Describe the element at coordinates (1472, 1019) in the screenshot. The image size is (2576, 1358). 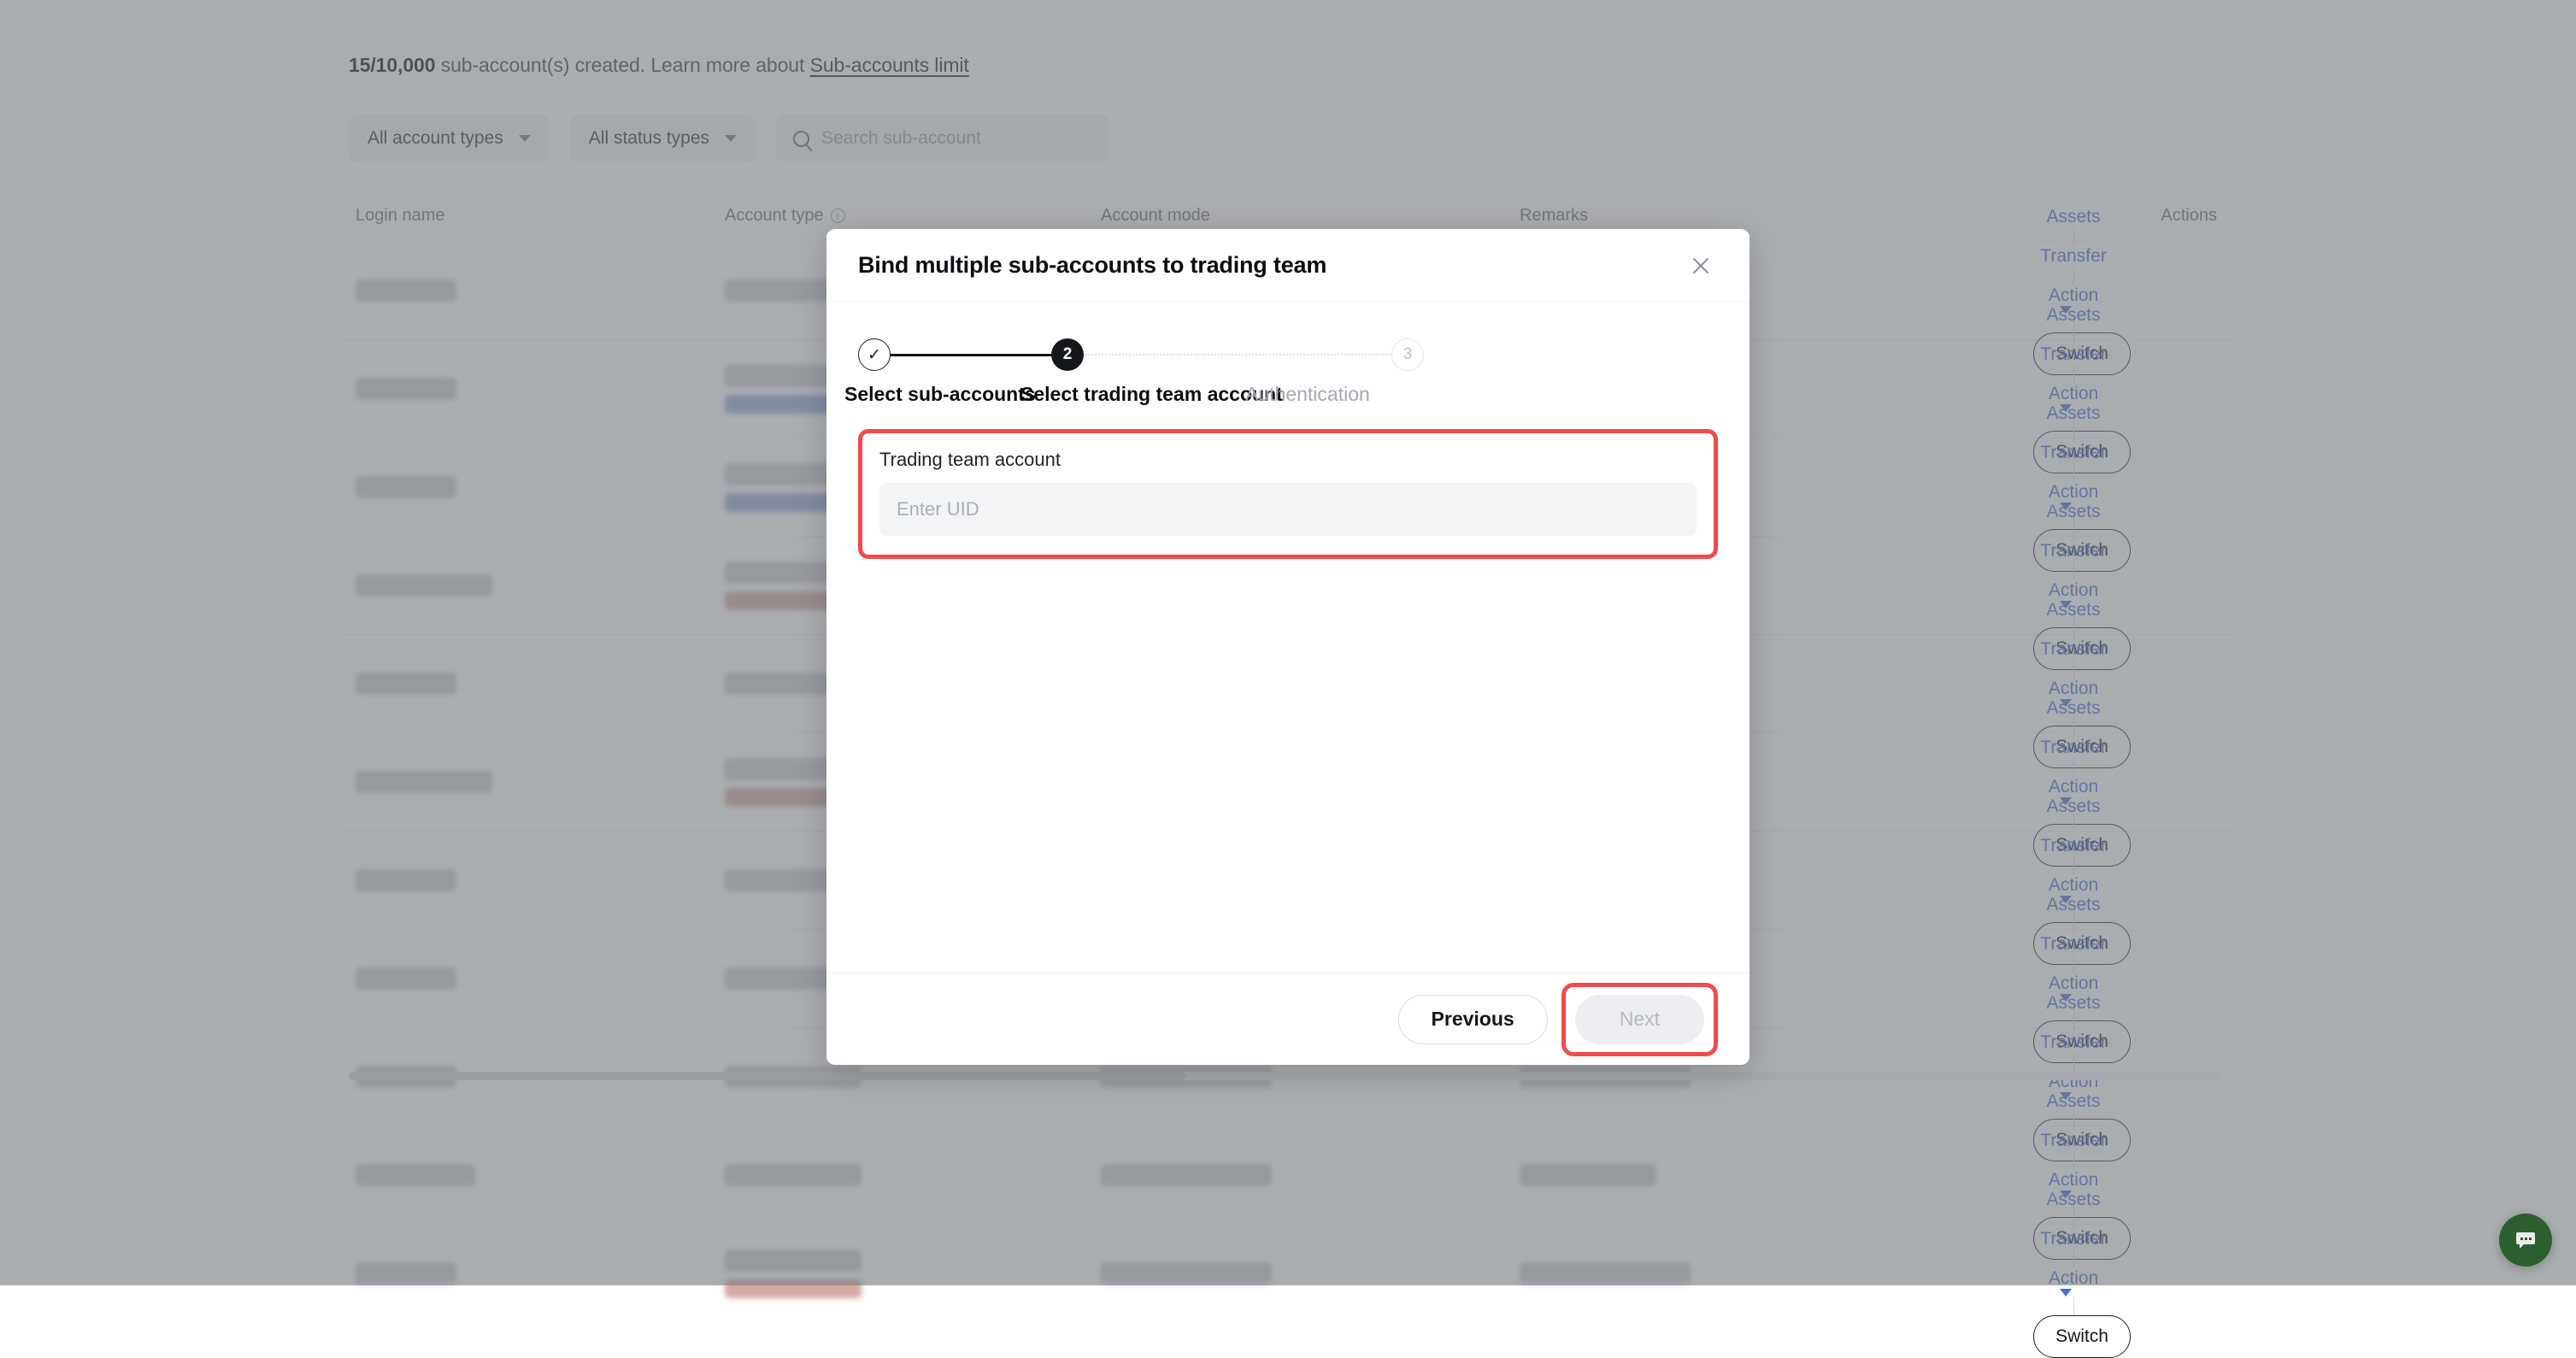
I see `previous-button: Previous` at that location.